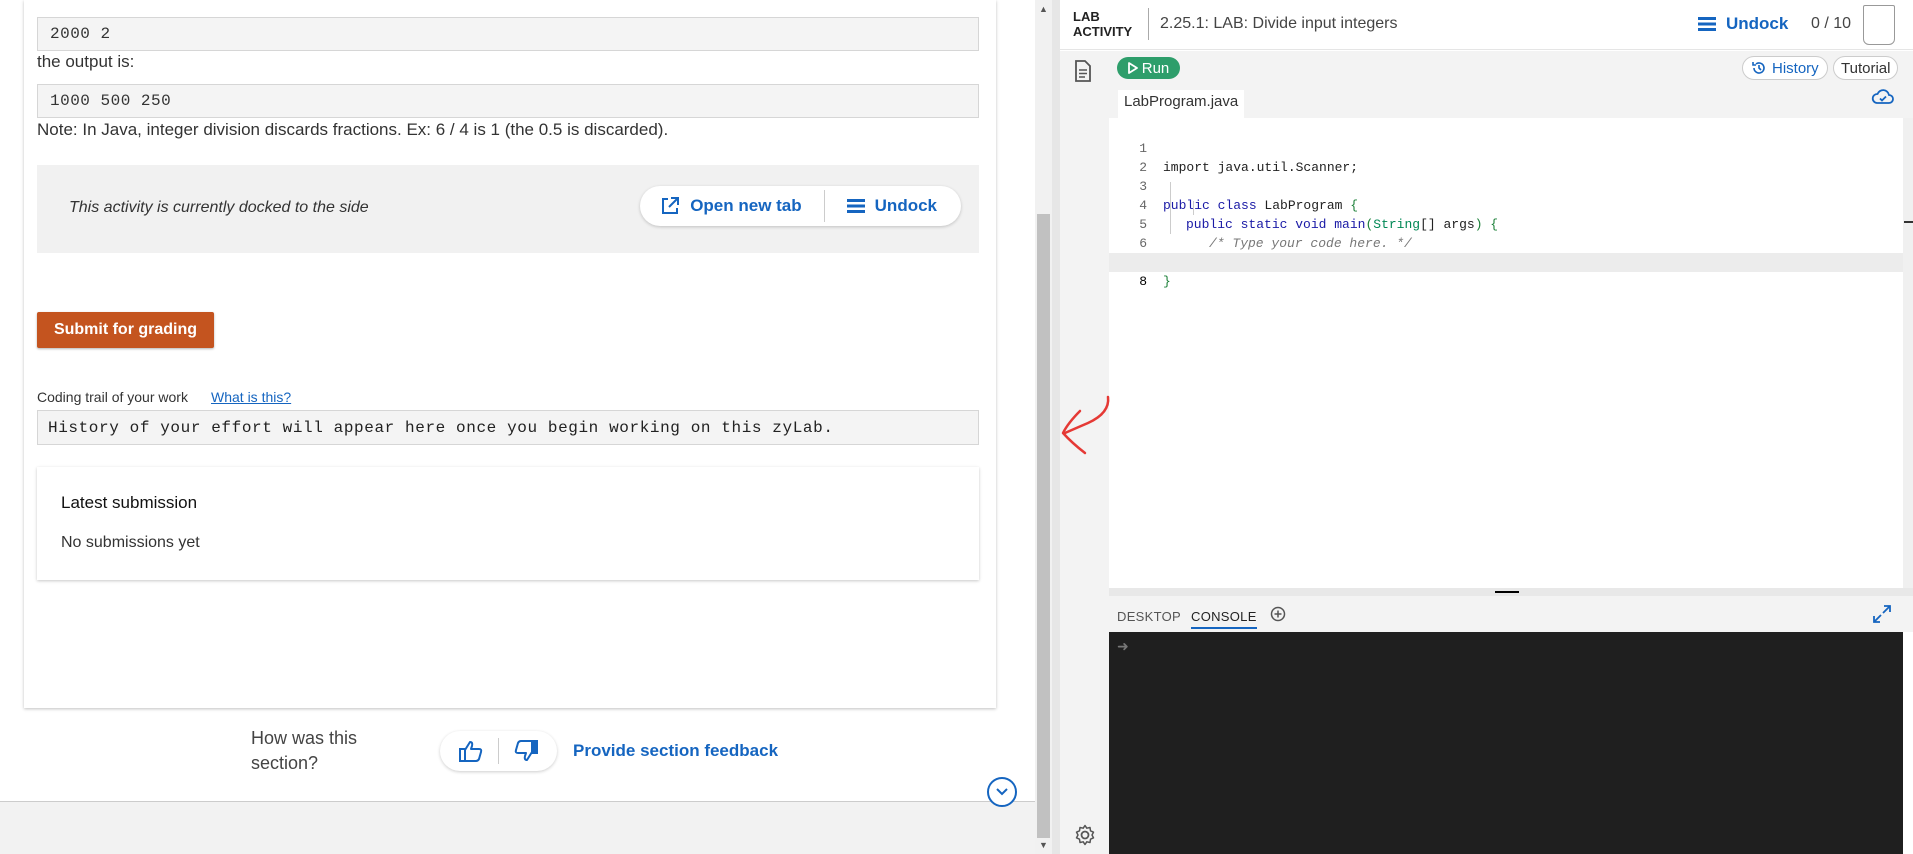 Image resolution: width=1913 pixels, height=854 pixels. I want to click on latest-submission-title: Latest submission, so click(129, 502).